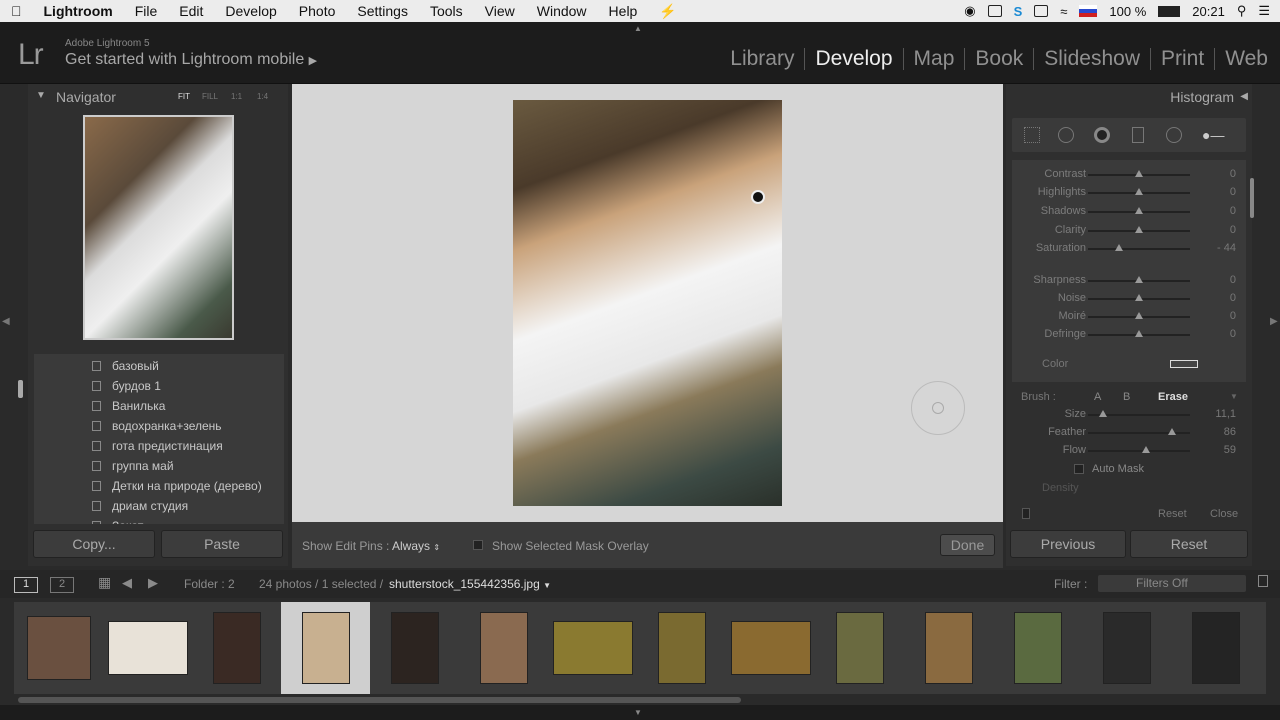  I want to click on forward-arrow-icon: ▶, so click(153, 583).